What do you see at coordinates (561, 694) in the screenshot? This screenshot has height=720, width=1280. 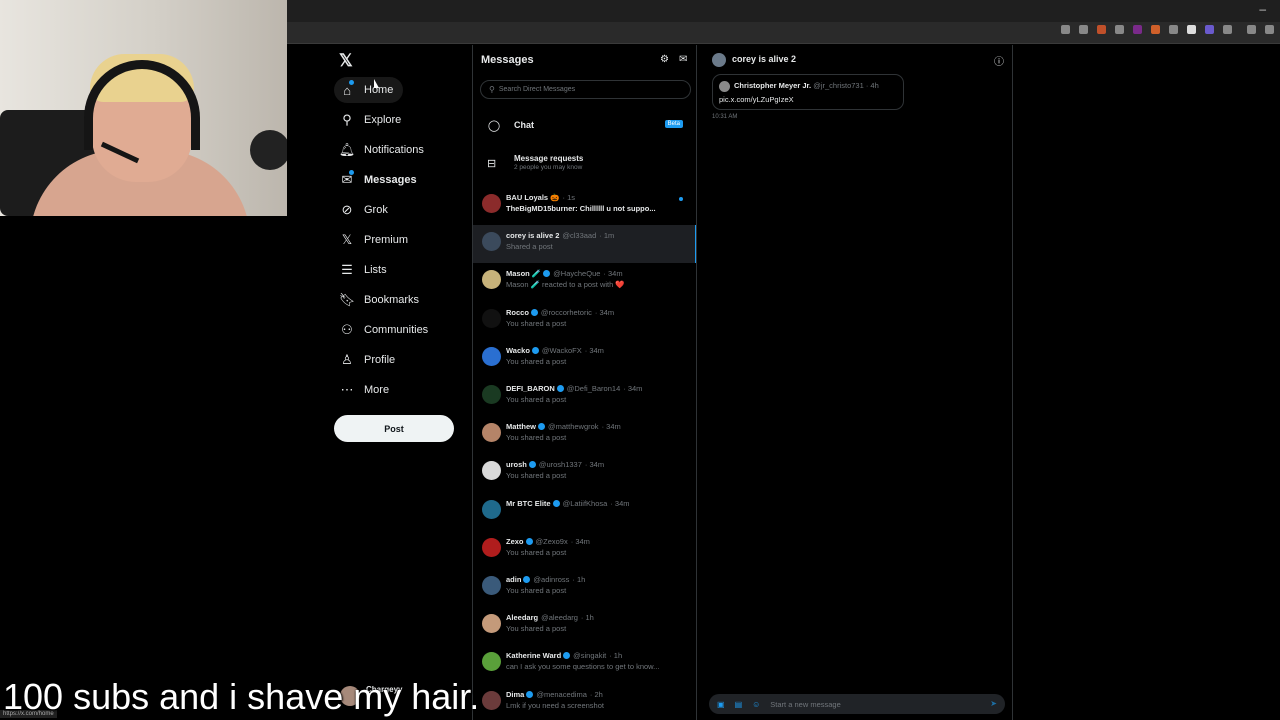 I see `conversation-handle: @menacedima` at bounding box center [561, 694].